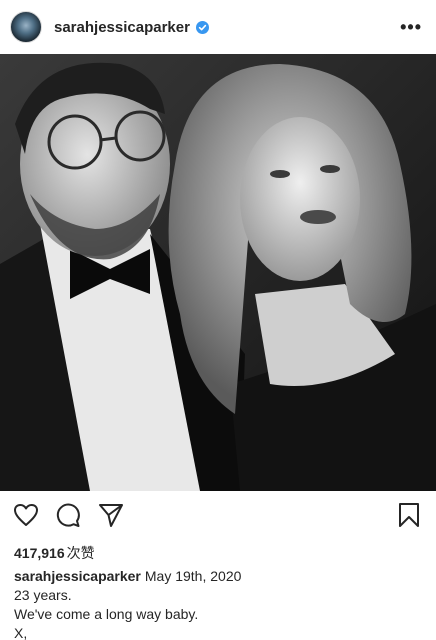  Describe the element at coordinates (26, 515) in the screenshot. I see `heart-icon` at that location.